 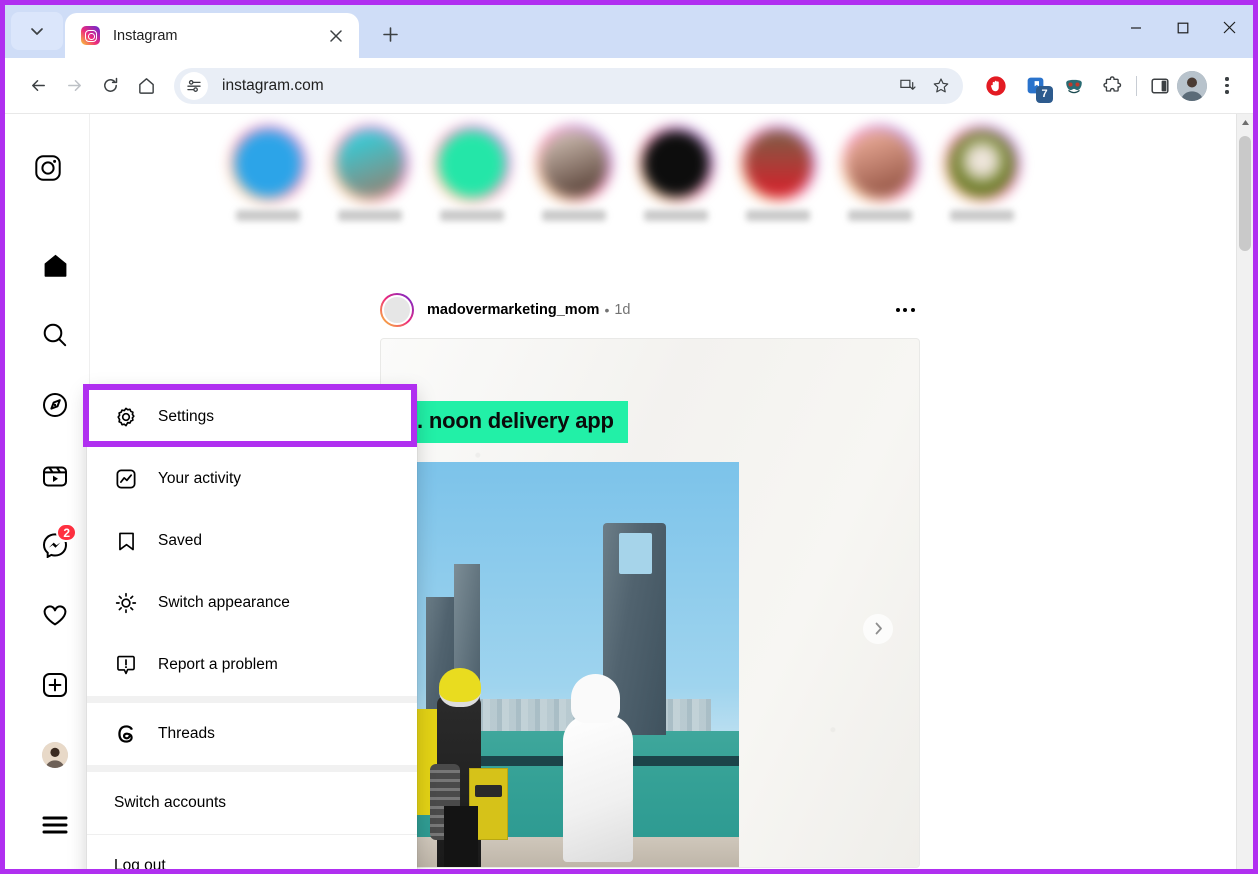 What do you see at coordinates (513, 310) in the screenshot?
I see `post-author-username: madovermarketing_mom` at bounding box center [513, 310].